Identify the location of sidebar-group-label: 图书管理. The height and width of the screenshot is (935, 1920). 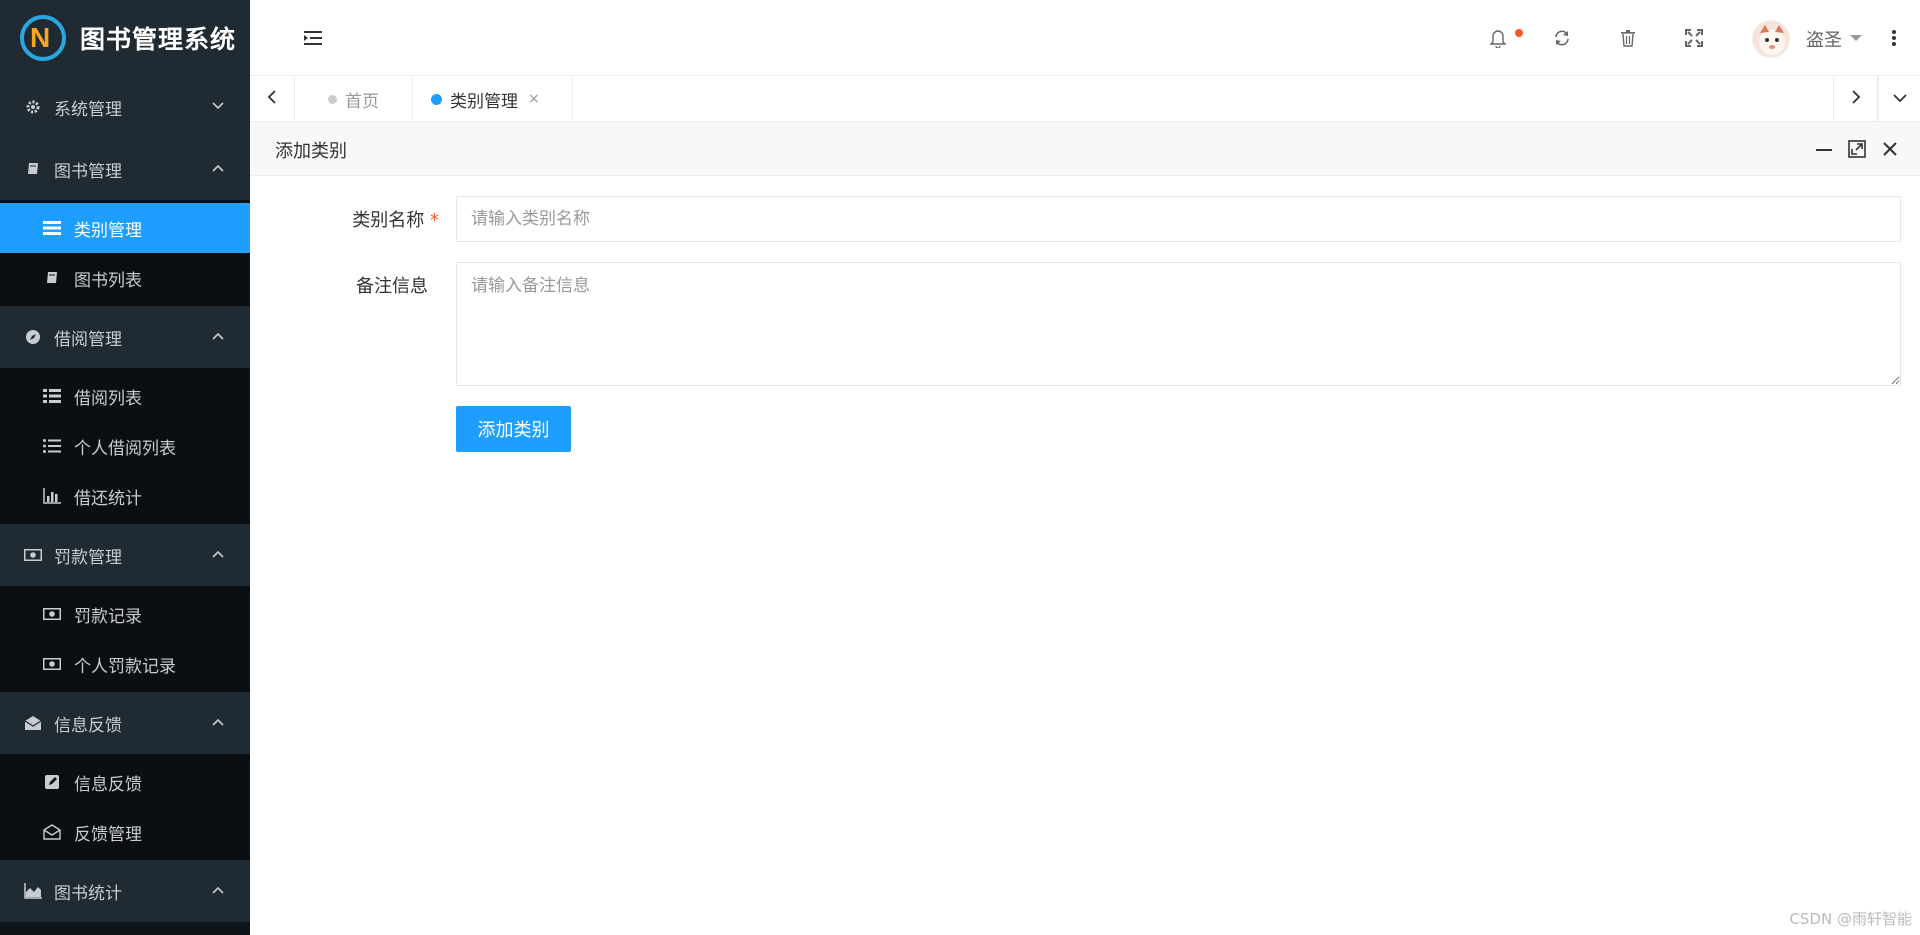
(88, 171).